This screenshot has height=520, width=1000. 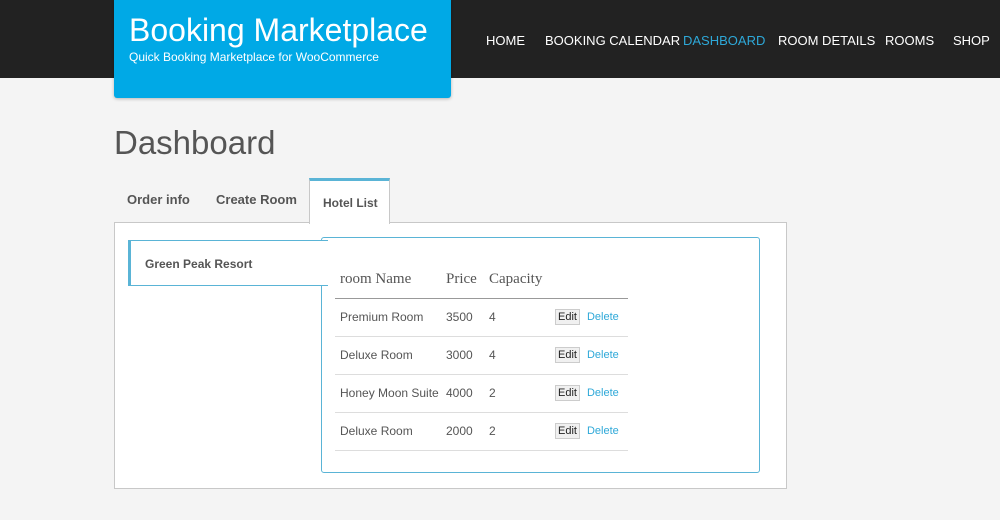 What do you see at coordinates (517, 280) in the screenshot?
I see `column-header-capacity: Capacity` at bounding box center [517, 280].